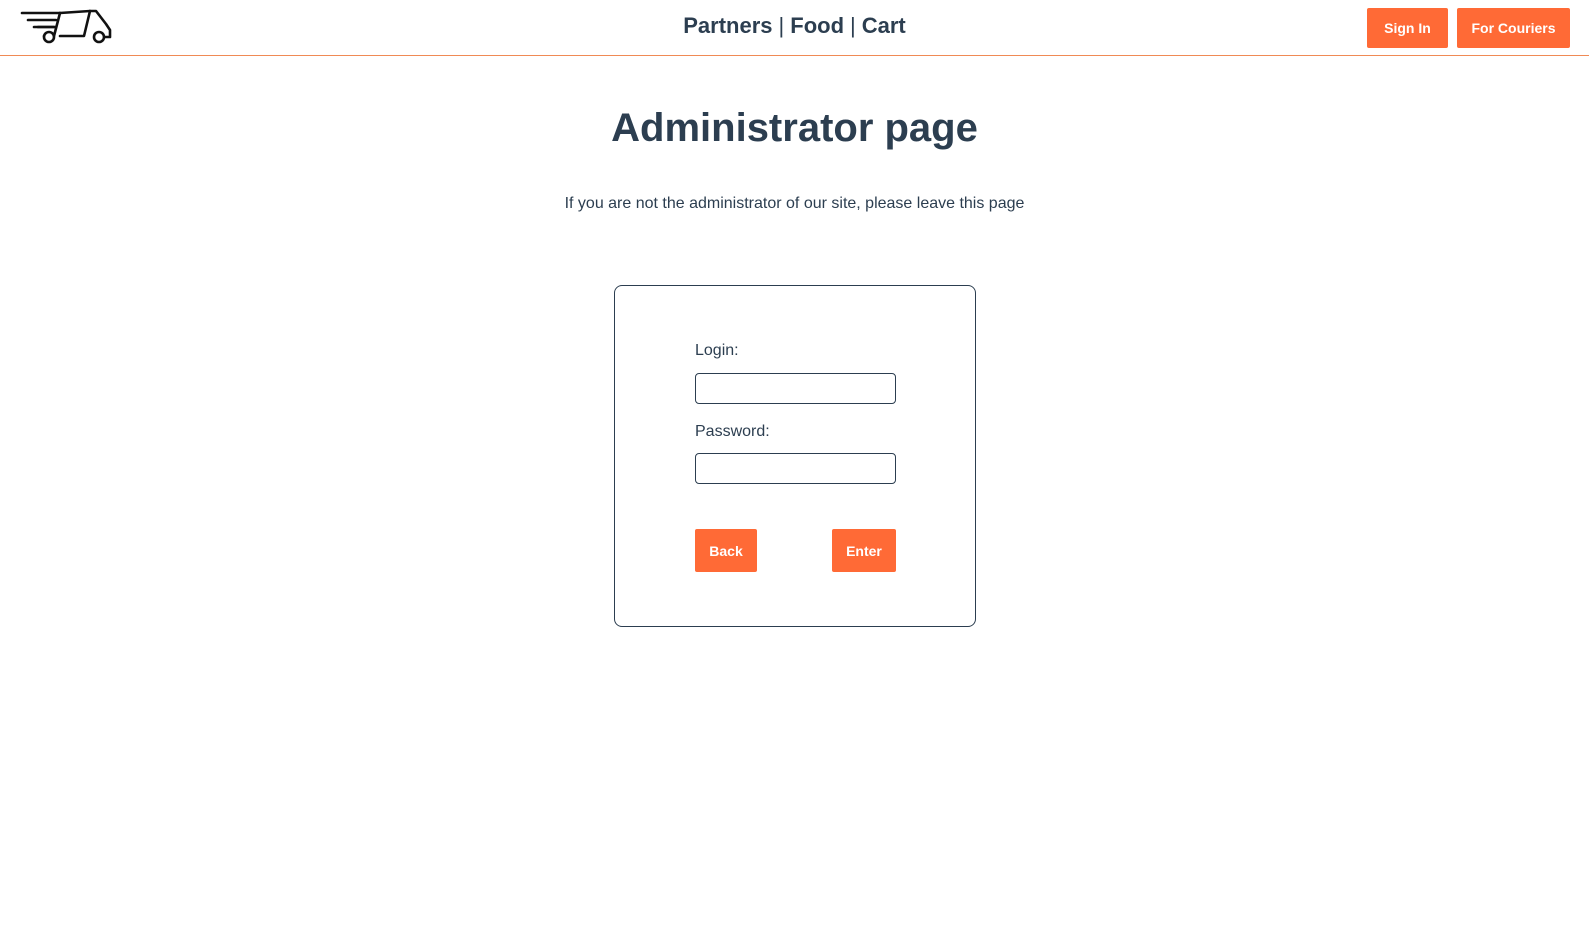 The width and height of the screenshot is (1589, 941). What do you see at coordinates (1407, 28) in the screenshot?
I see `sign-in-button: Sign In` at bounding box center [1407, 28].